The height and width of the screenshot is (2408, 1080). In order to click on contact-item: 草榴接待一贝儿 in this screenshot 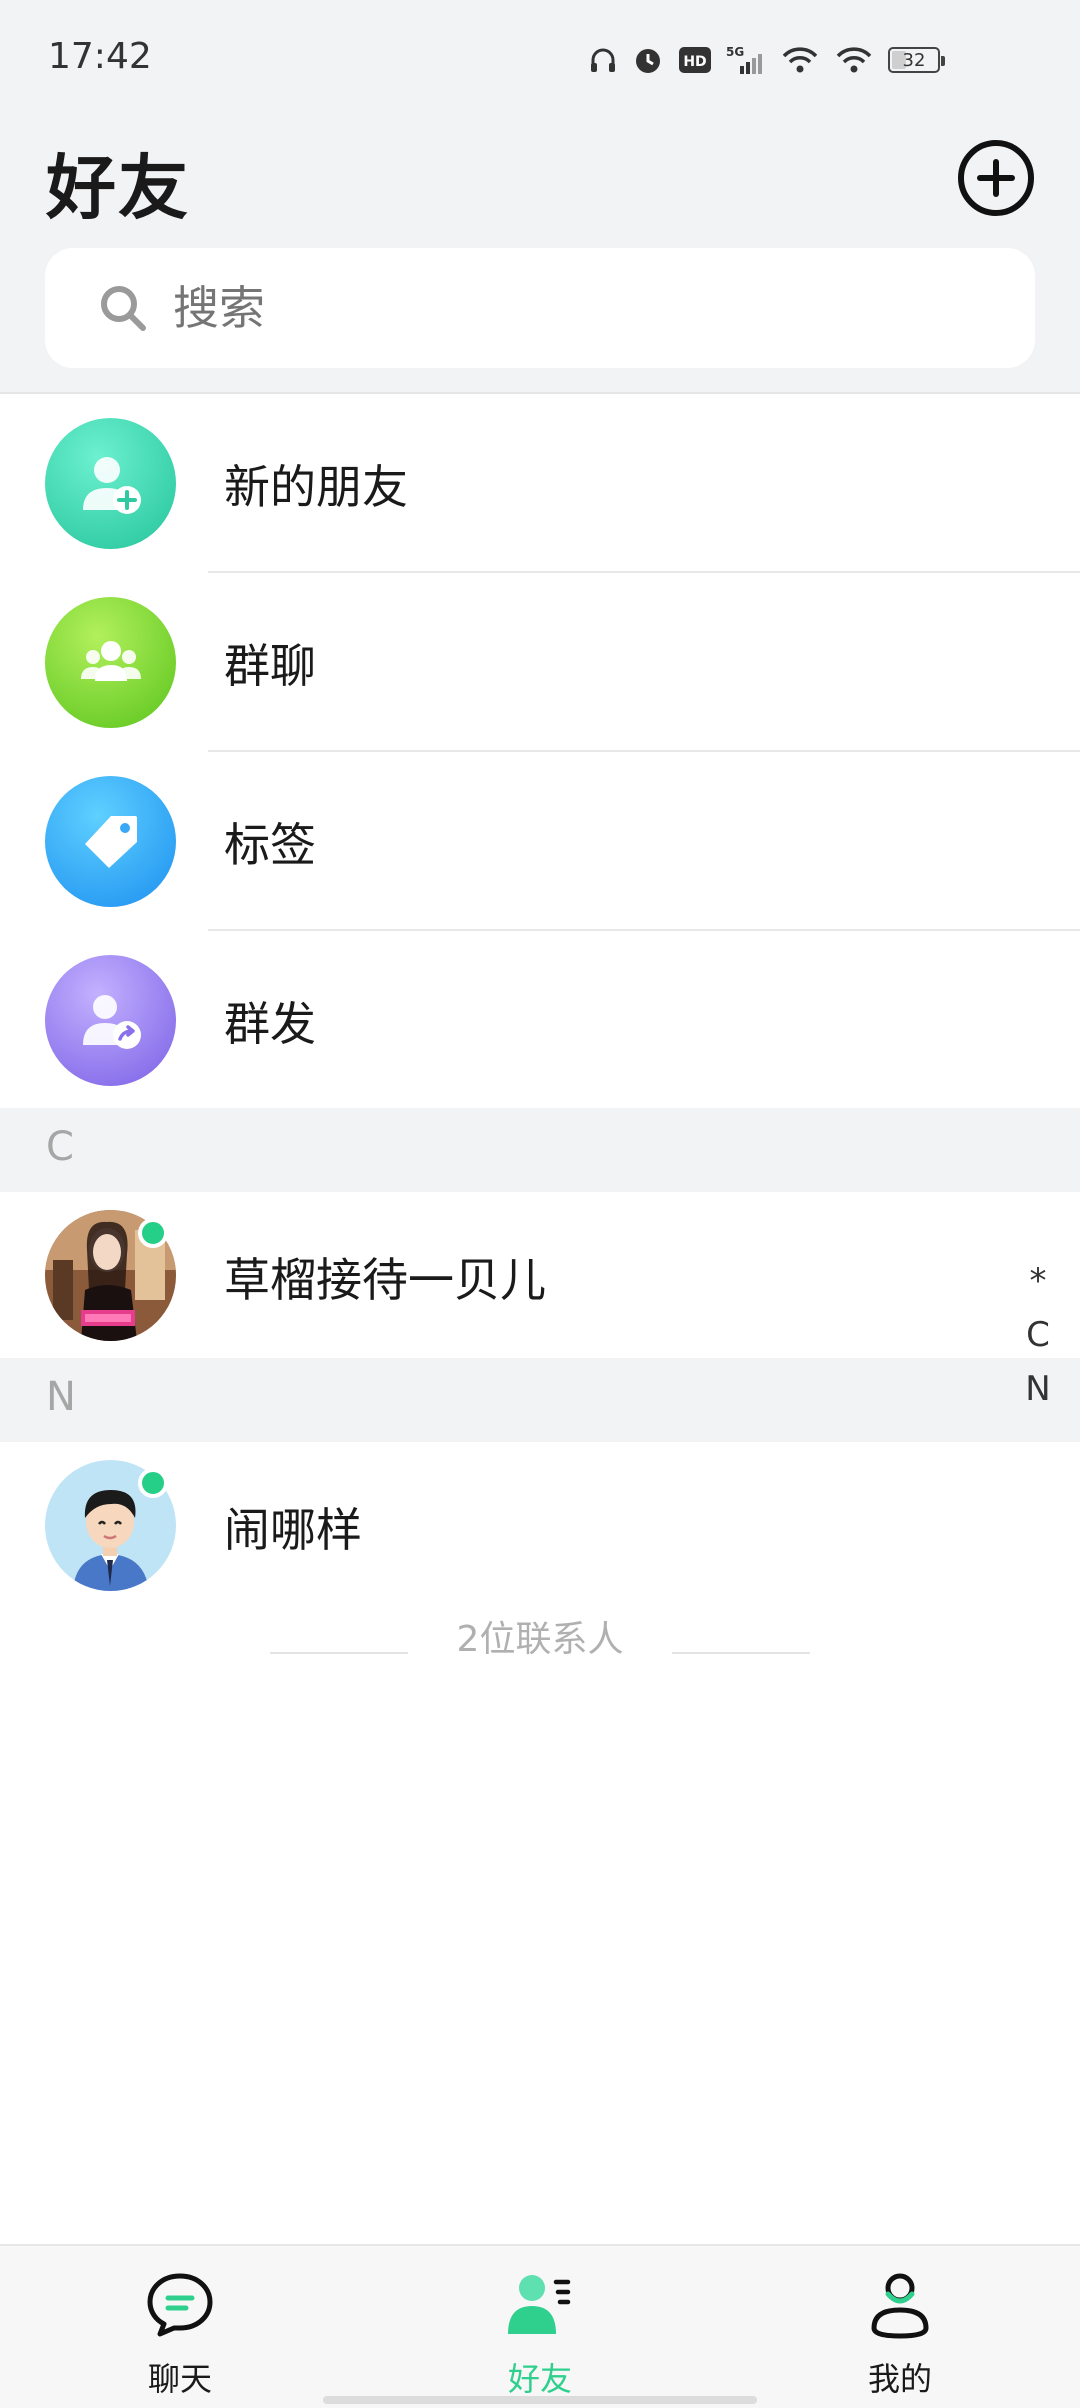, I will do `click(540, 1276)`.